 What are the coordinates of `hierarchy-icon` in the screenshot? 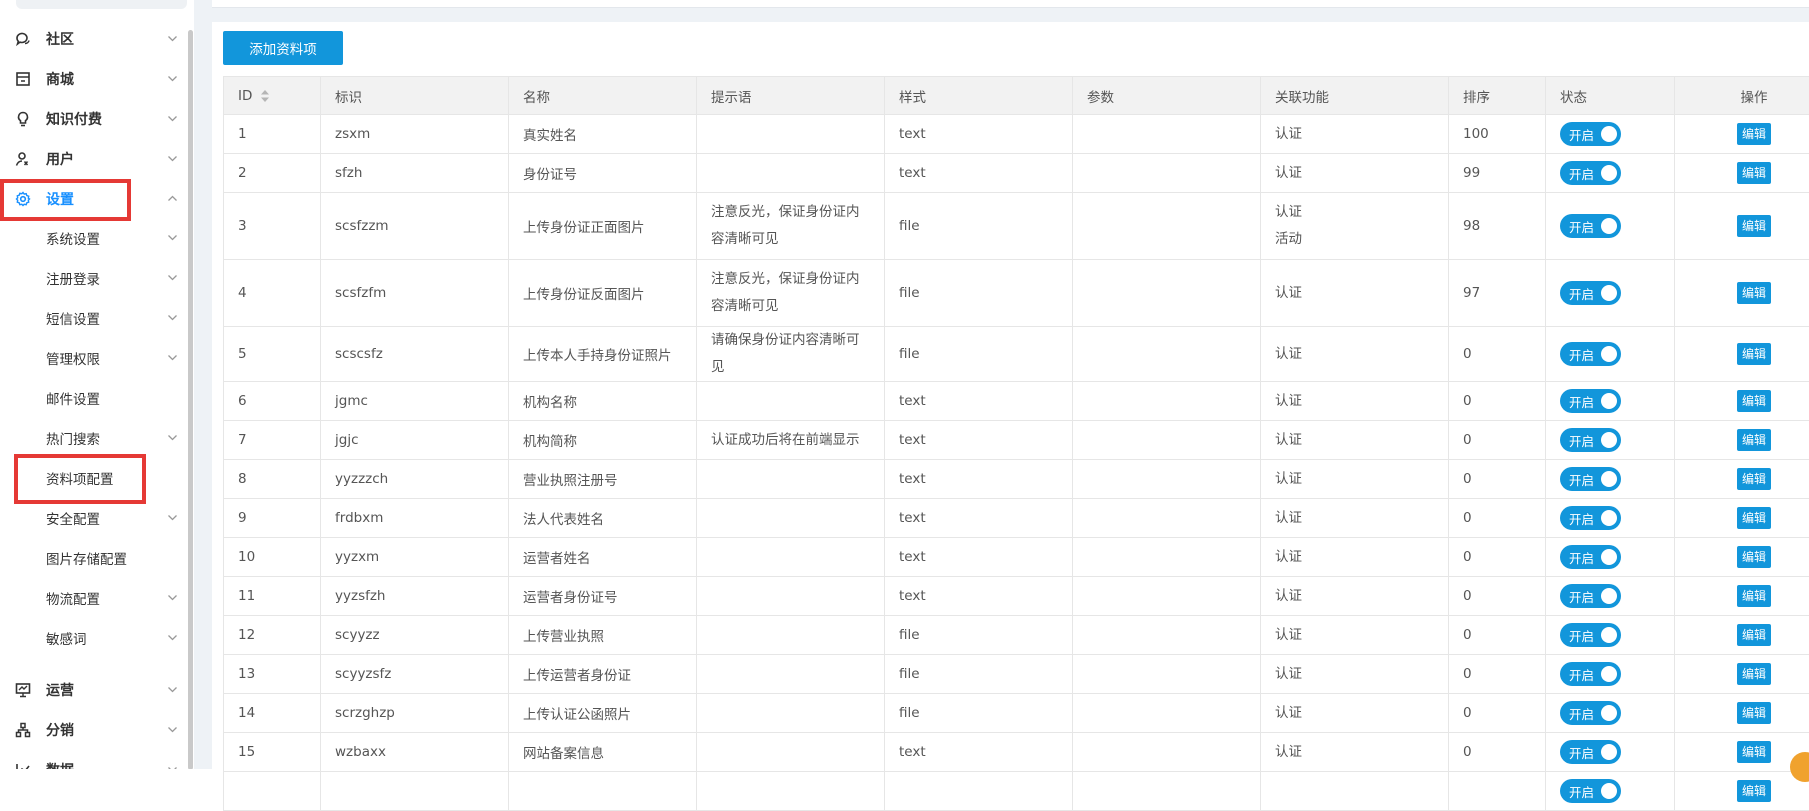 It's located at (23, 730).